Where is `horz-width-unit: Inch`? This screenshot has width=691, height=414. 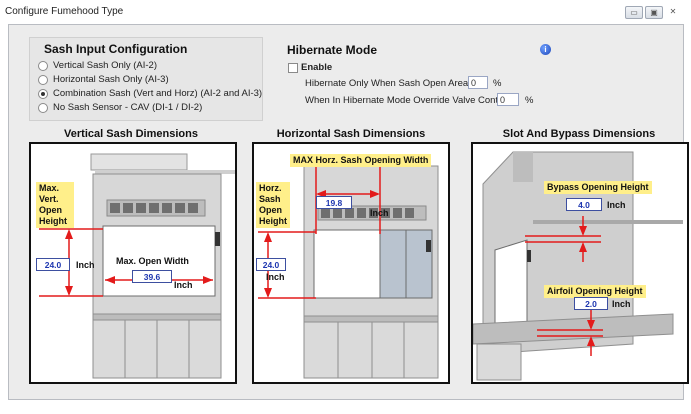 horz-width-unit: Inch is located at coordinates (379, 213).